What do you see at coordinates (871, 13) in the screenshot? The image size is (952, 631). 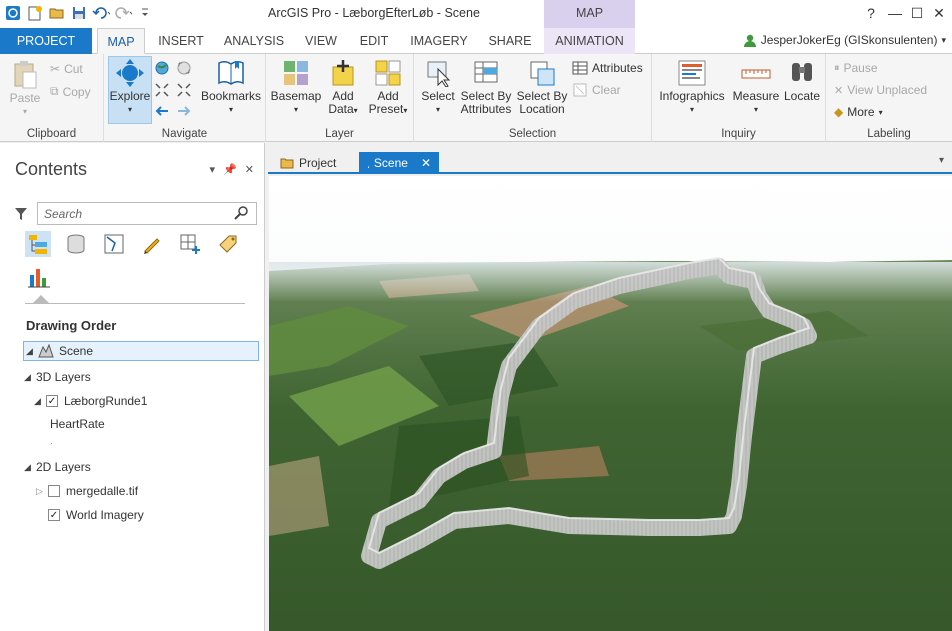 I see `help-button: ?` at bounding box center [871, 13].